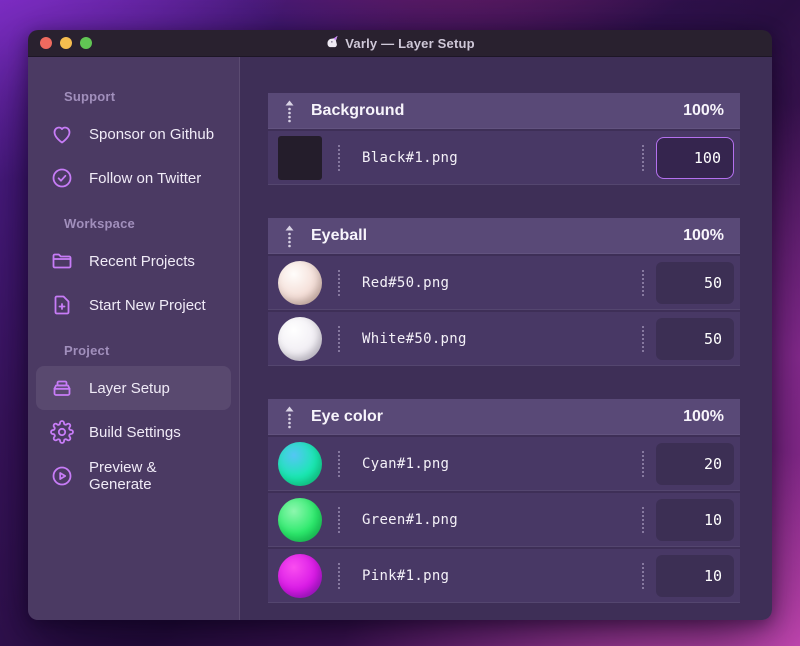 This screenshot has height=646, width=800. Describe the element at coordinates (87, 350) in the screenshot. I see `sidebar-section-label: Project` at that location.